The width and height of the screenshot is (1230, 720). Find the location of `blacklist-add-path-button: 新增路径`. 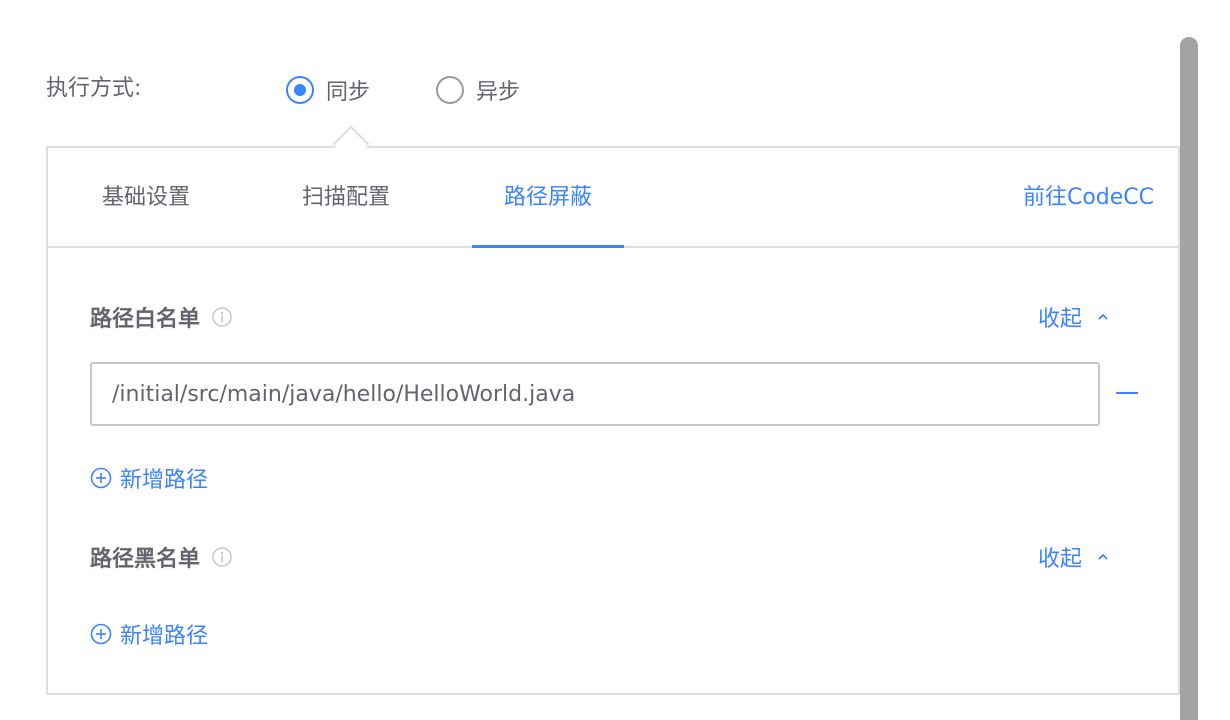

blacklist-add-path-button: 新增路径 is located at coordinates (149, 634).